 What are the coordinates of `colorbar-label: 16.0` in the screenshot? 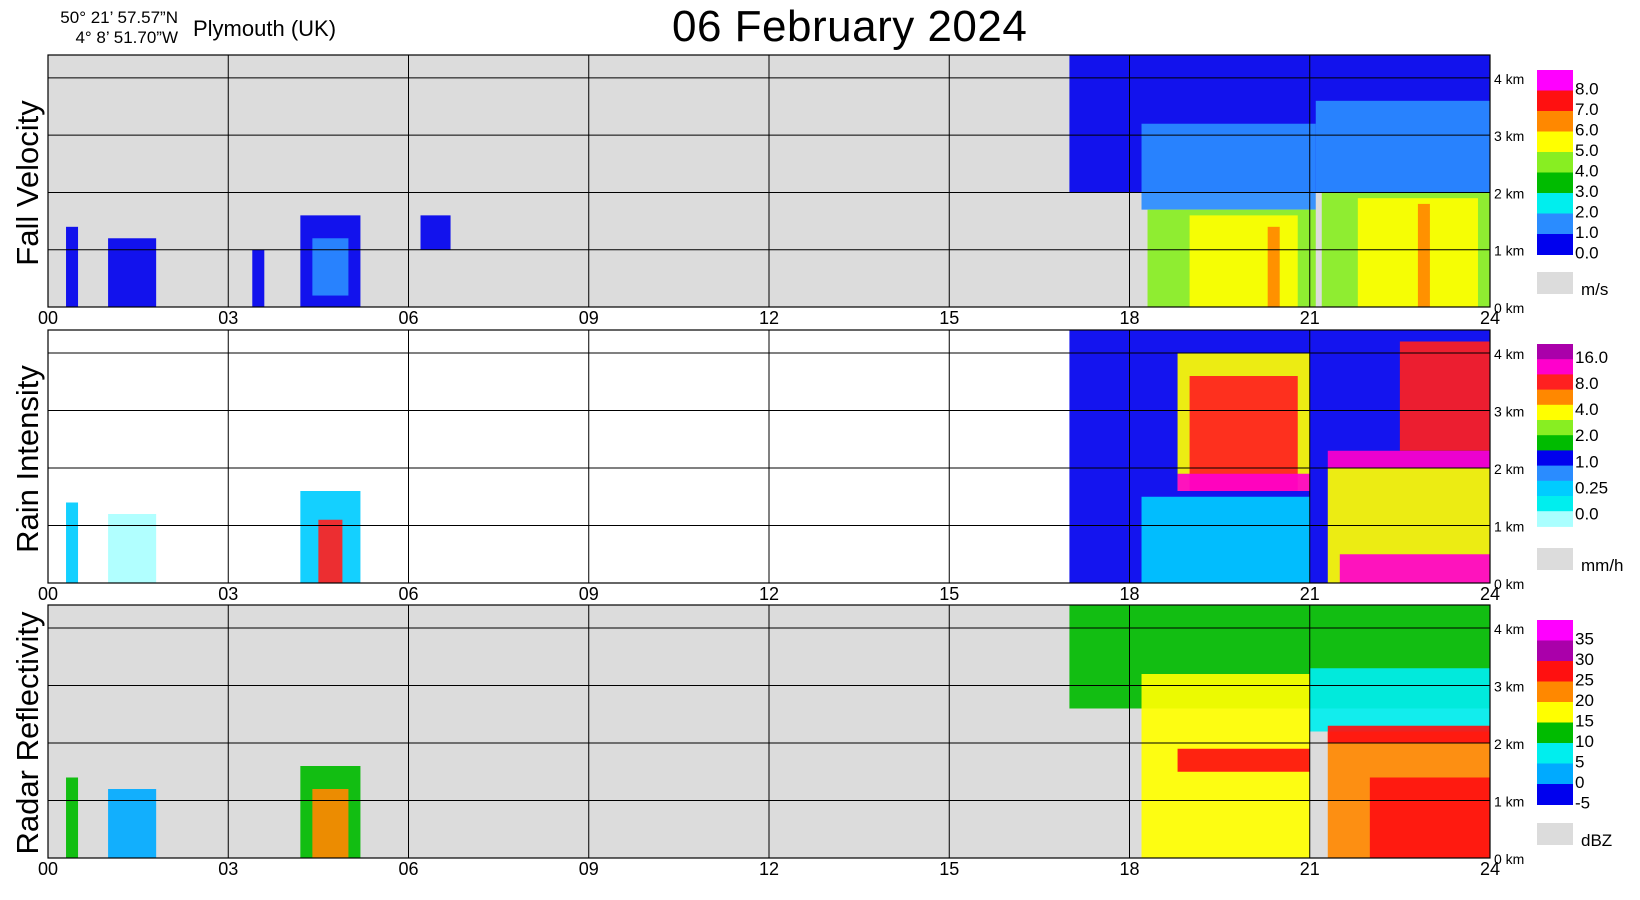 It's located at (1591, 357).